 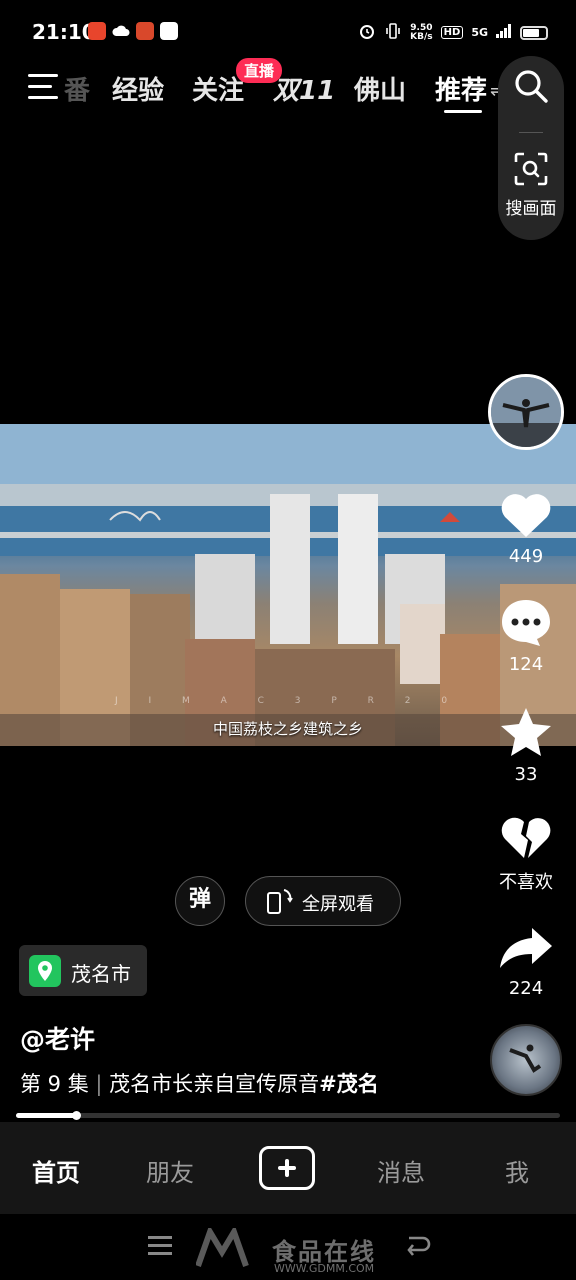 What do you see at coordinates (349, 1084) in the screenshot?
I see `hashtag-link: #茂名` at bounding box center [349, 1084].